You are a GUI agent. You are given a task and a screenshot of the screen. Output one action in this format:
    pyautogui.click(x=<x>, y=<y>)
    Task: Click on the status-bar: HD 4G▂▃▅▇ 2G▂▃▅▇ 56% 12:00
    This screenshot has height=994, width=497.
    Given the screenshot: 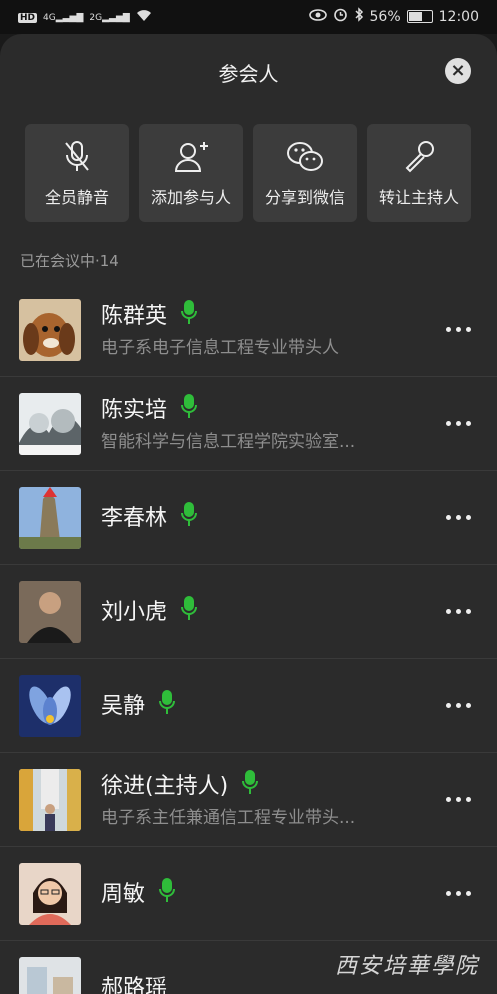 What is the action you would take?
    pyautogui.click(x=248, y=17)
    